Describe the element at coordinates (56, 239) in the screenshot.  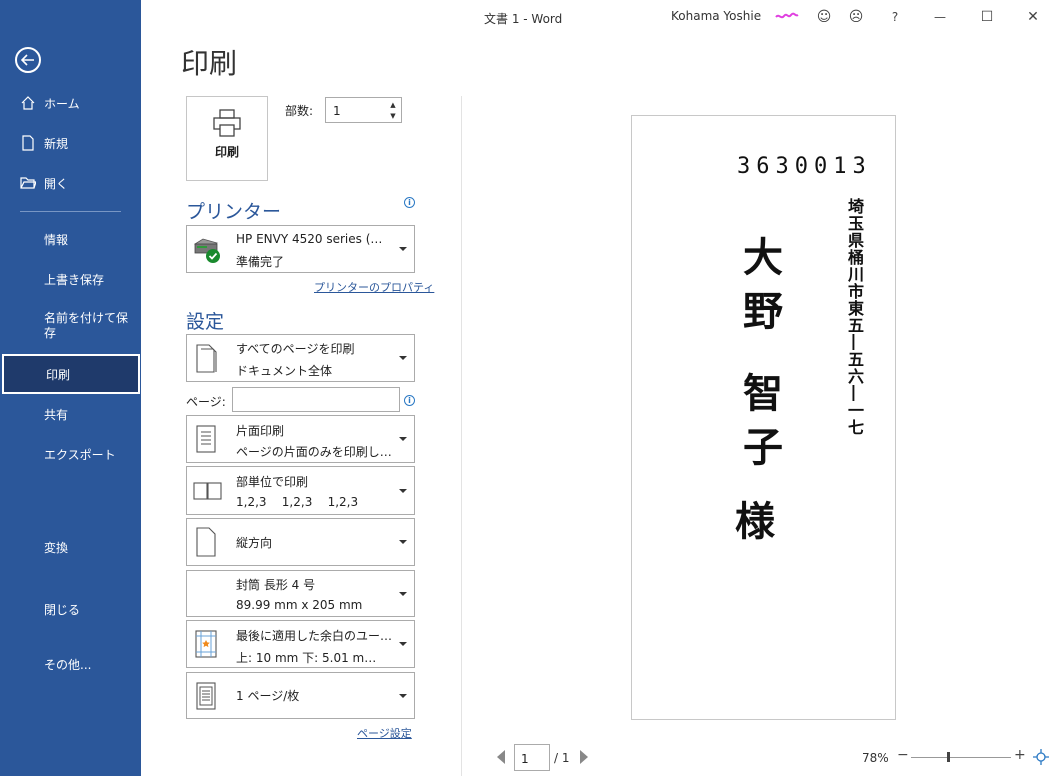
I see `nav-info-label: 情報` at that location.